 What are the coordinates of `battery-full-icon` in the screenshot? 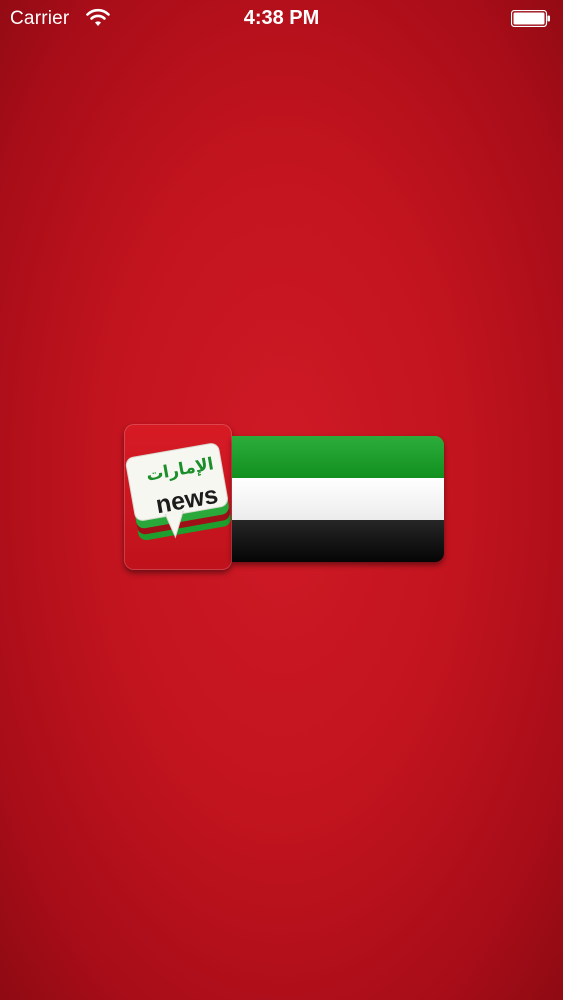 It's located at (530, 18).